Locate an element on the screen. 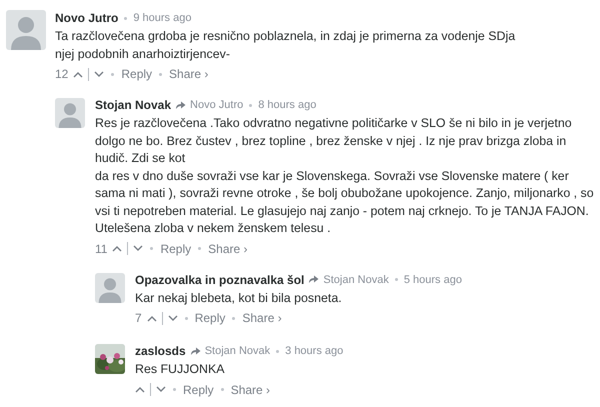 This screenshot has height=407, width=600. timestamp: 3 hours ago is located at coordinates (314, 351).